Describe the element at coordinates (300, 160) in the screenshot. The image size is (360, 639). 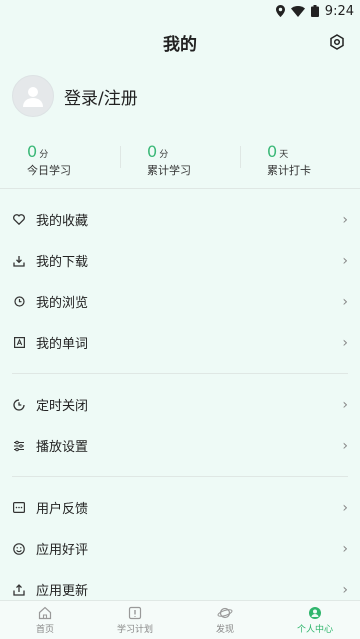
I see `stat-checkin-days: 0天 累计打卡` at that location.